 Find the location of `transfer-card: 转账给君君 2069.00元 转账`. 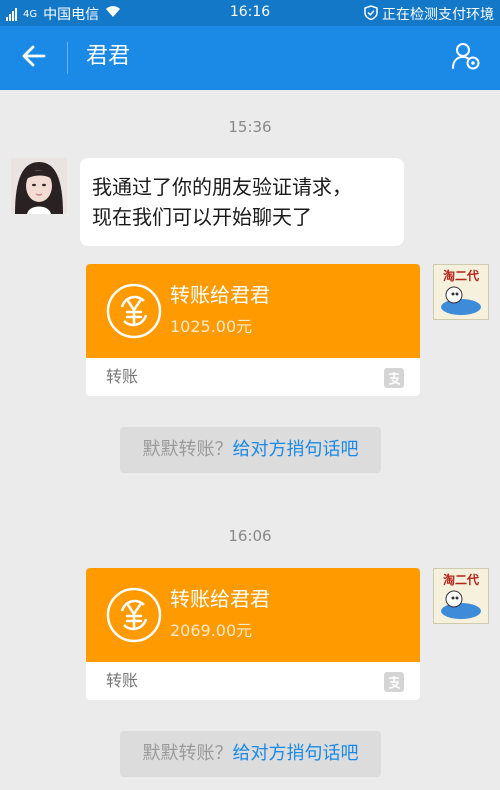

transfer-card: 转账给君君 2069.00元 转账 is located at coordinates (253, 634).